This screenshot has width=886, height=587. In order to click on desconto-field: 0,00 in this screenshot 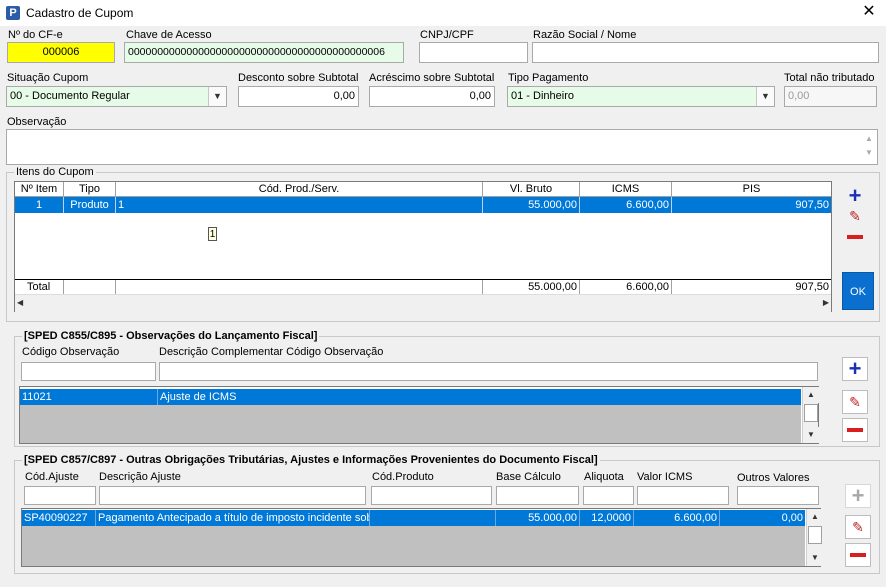, I will do `click(298, 96)`.